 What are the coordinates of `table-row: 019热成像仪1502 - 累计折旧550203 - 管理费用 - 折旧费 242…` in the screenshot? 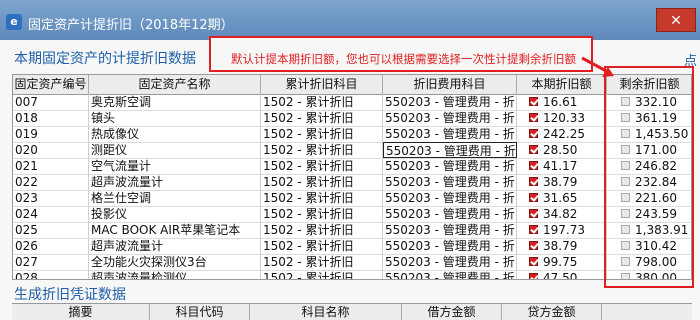 It's located at (352, 134).